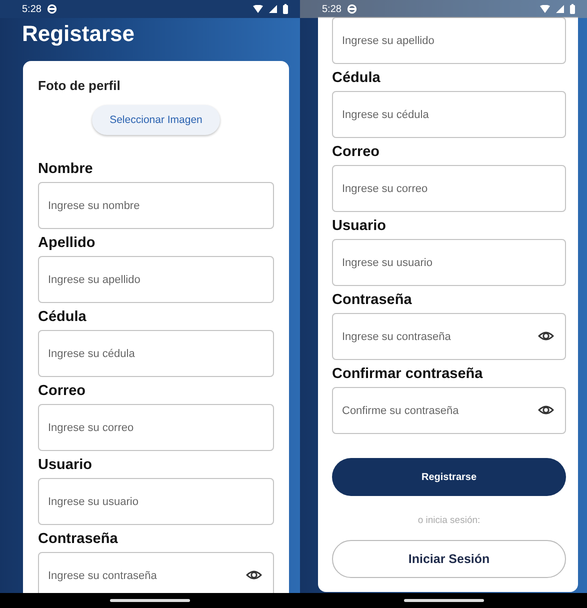  What do you see at coordinates (79, 34) in the screenshot?
I see `page-title: Registarse` at bounding box center [79, 34].